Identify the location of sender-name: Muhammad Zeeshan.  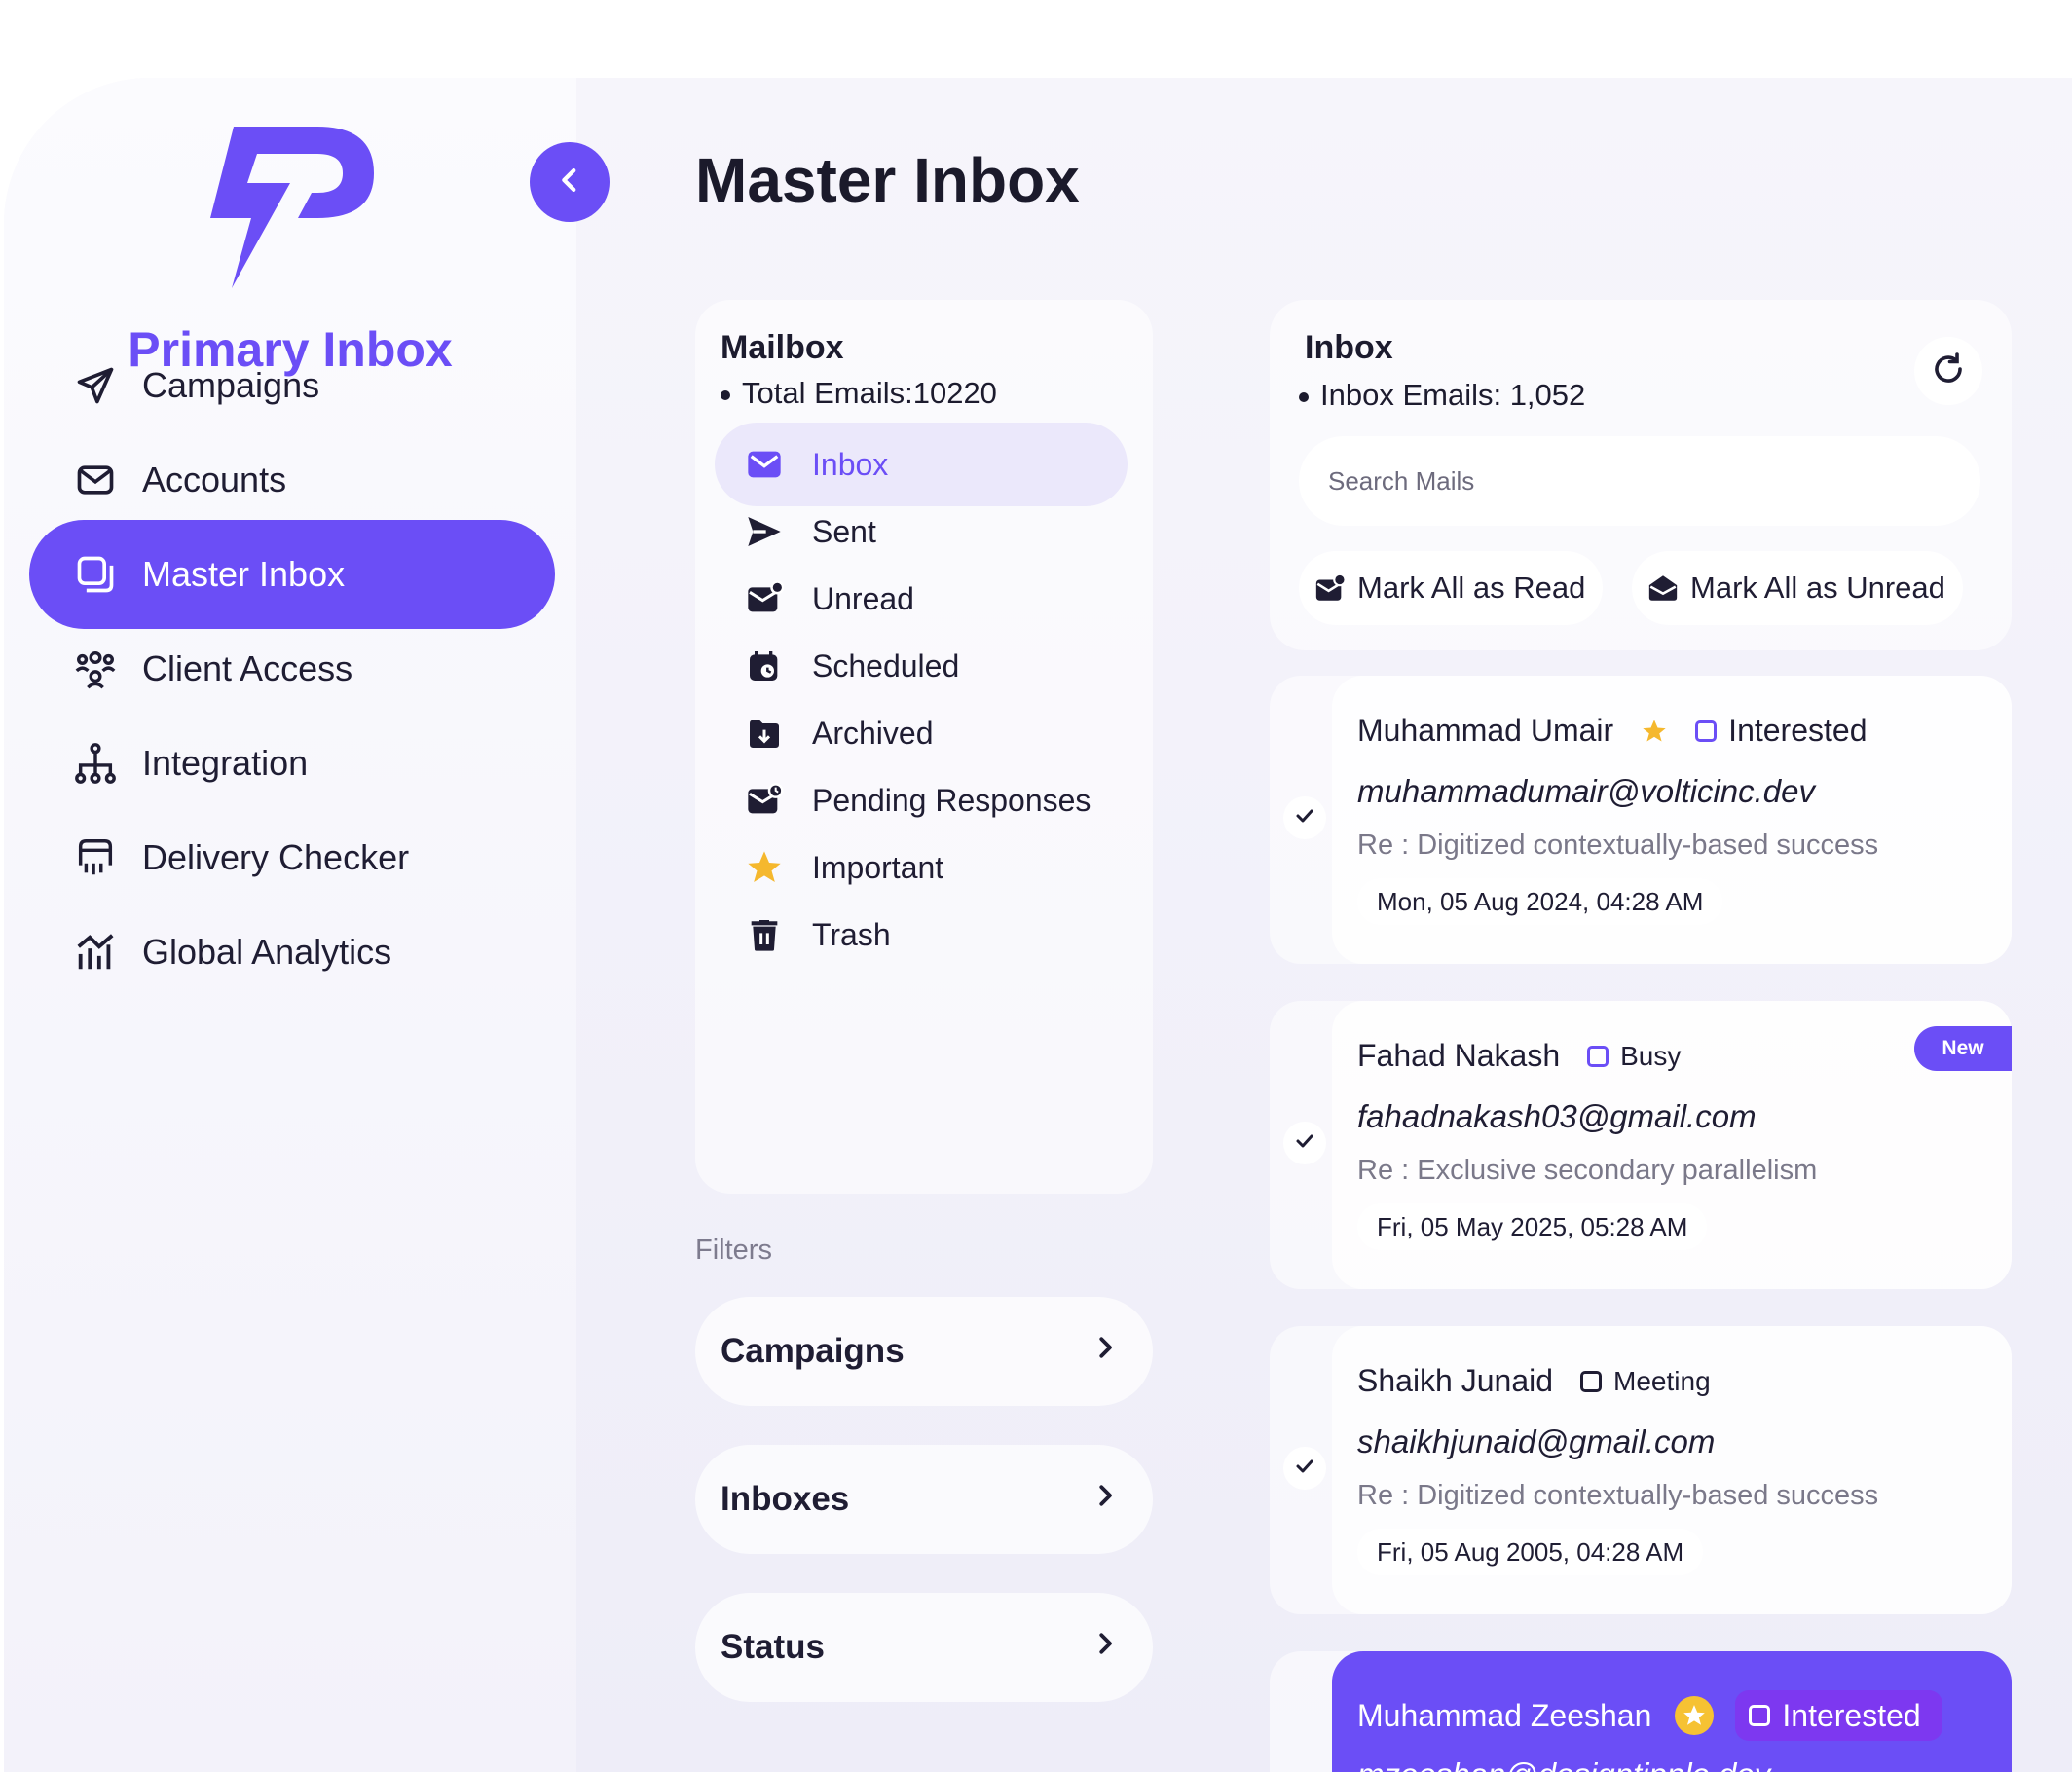
(1504, 1715).